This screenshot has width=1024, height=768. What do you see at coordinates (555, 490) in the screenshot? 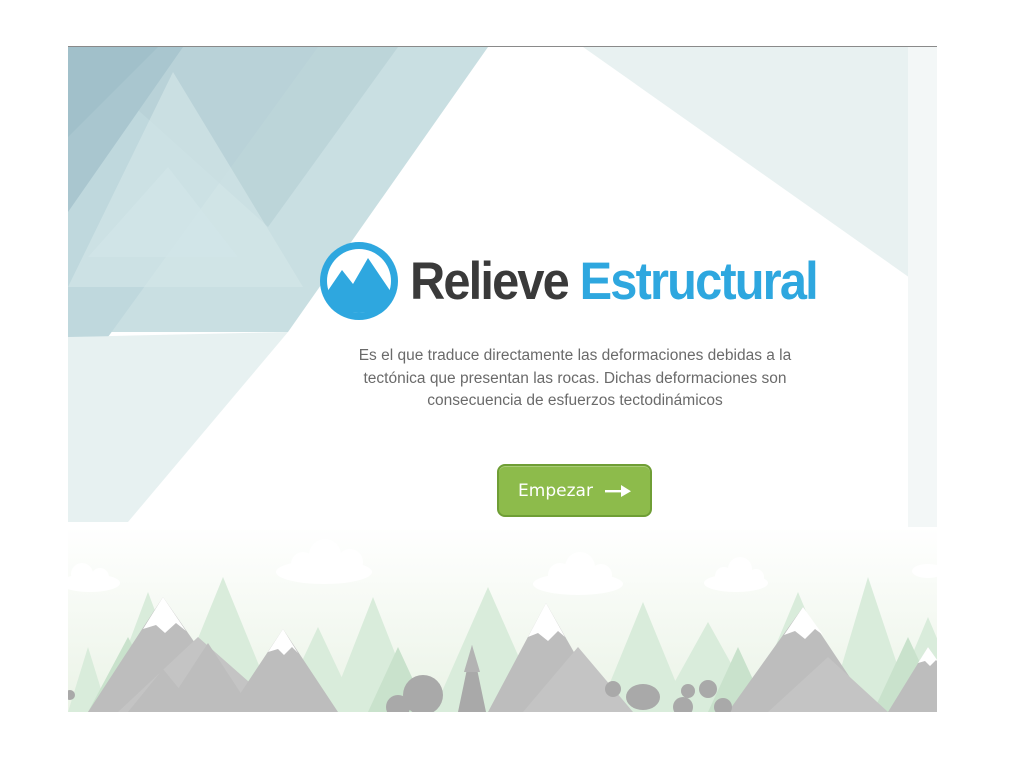
I see `start-button-label: Empezar` at bounding box center [555, 490].